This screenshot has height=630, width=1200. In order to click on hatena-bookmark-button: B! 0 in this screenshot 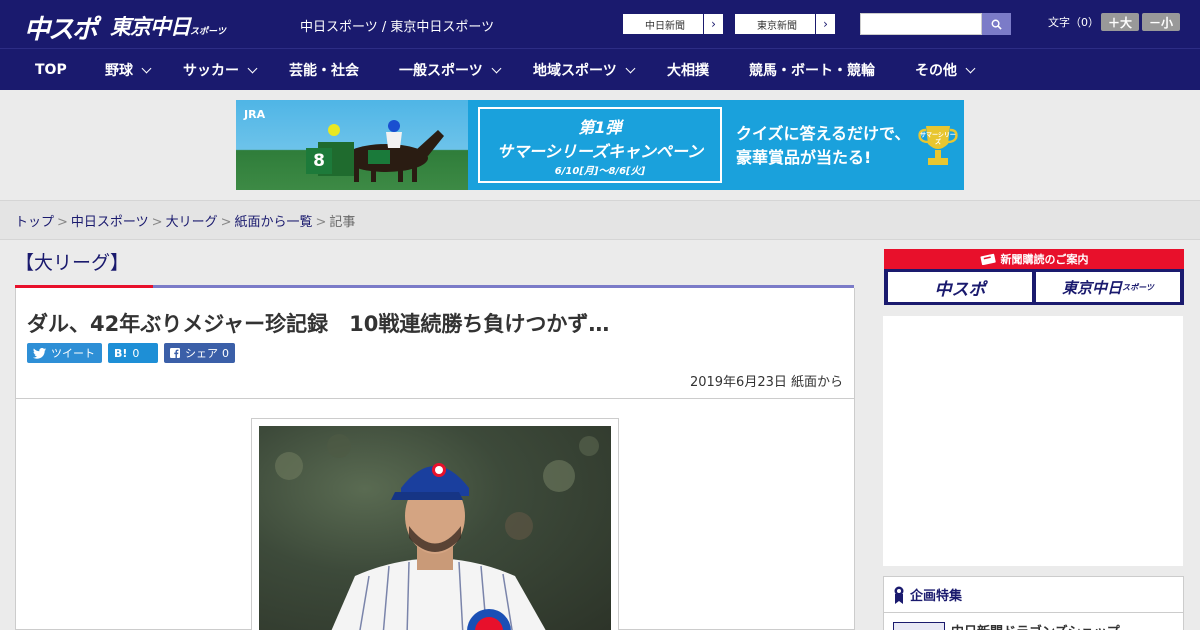, I will do `click(133, 353)`.